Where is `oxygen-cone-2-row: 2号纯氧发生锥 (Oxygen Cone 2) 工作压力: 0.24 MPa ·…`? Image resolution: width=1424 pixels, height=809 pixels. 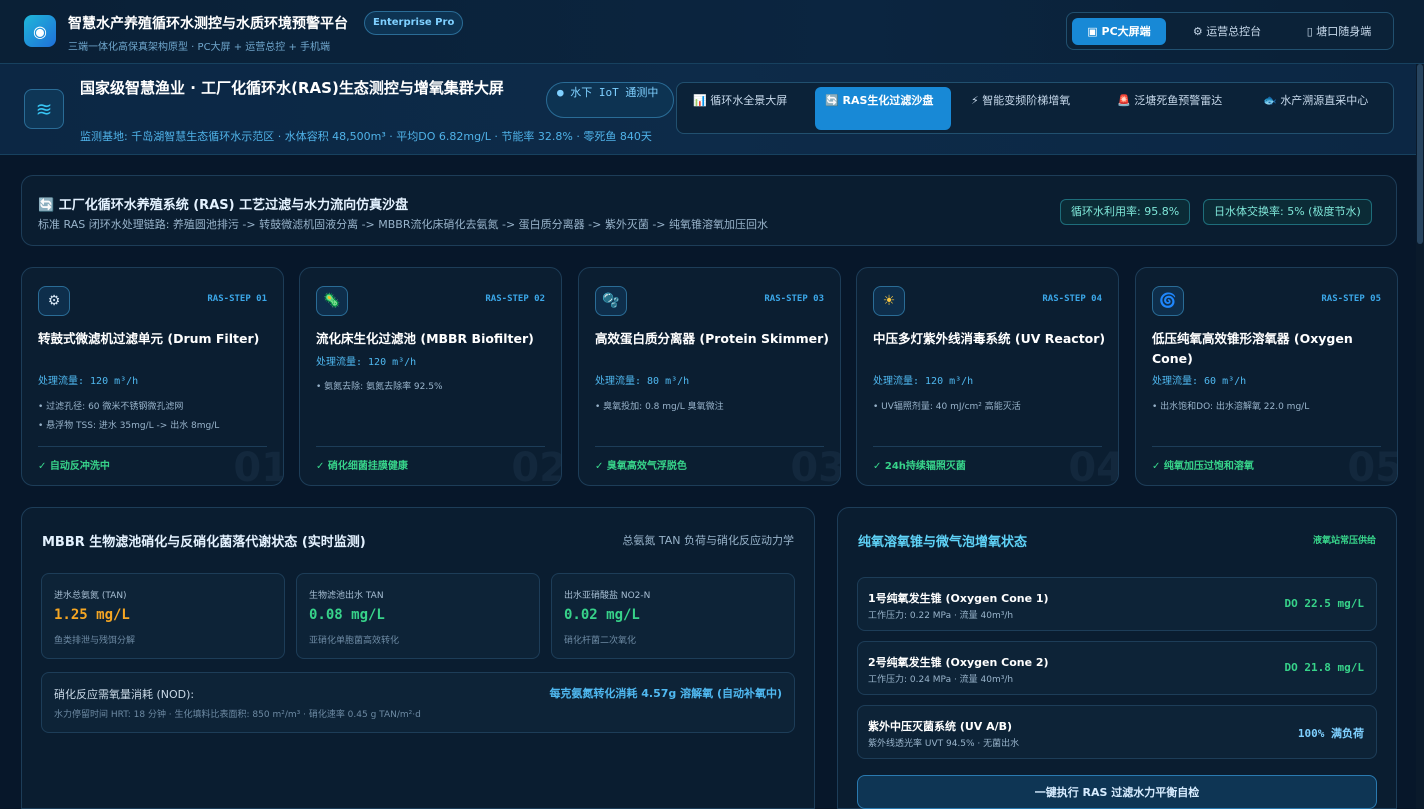
oxygen-cone-2-row: 2号纯氧发生锥 (Oxygen Cone 2) 工作压力: 0.24 MPa ·… is located at coordinates (1117, 668).